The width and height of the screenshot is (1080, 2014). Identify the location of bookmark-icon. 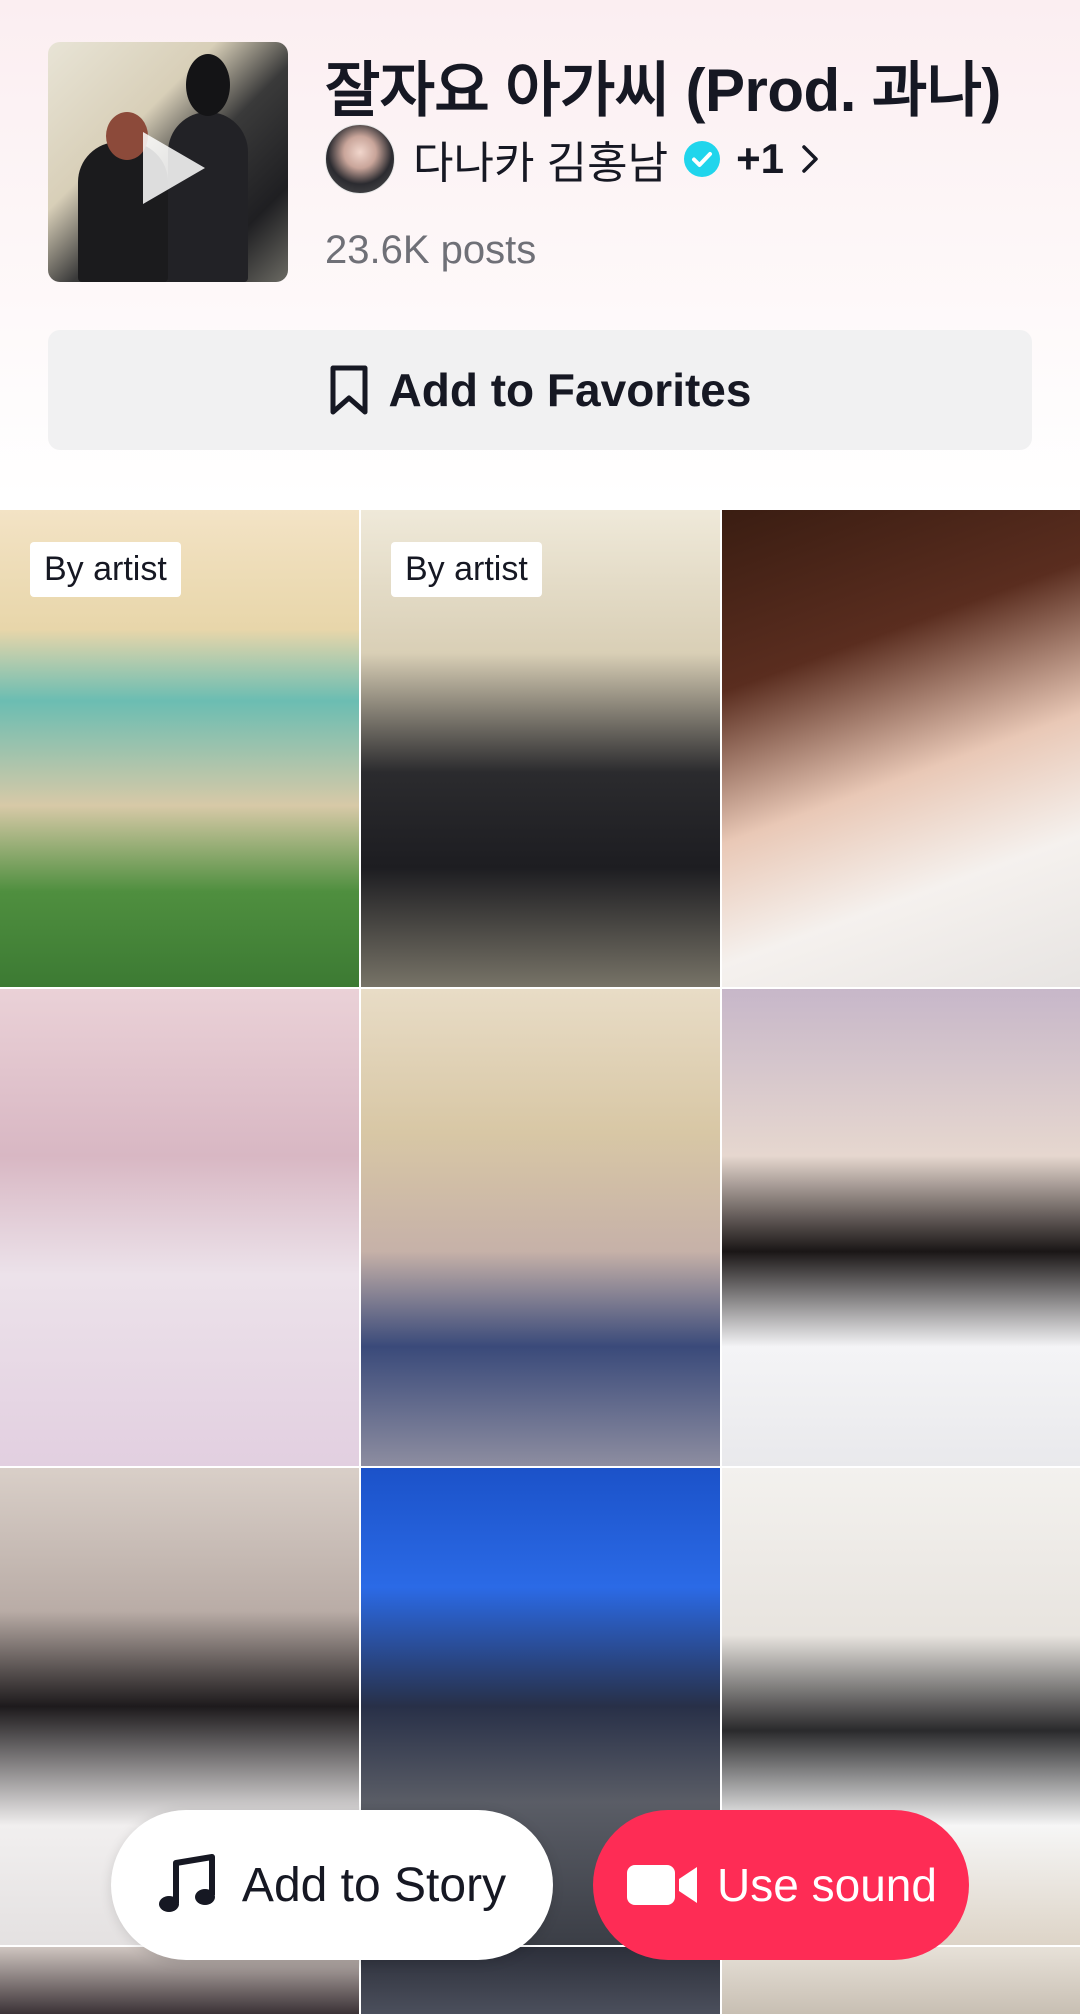
(349, 390).